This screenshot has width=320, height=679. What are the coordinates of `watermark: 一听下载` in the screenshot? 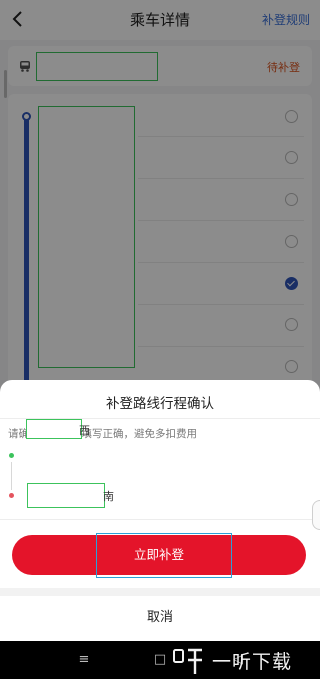 It's located at (245, 661).